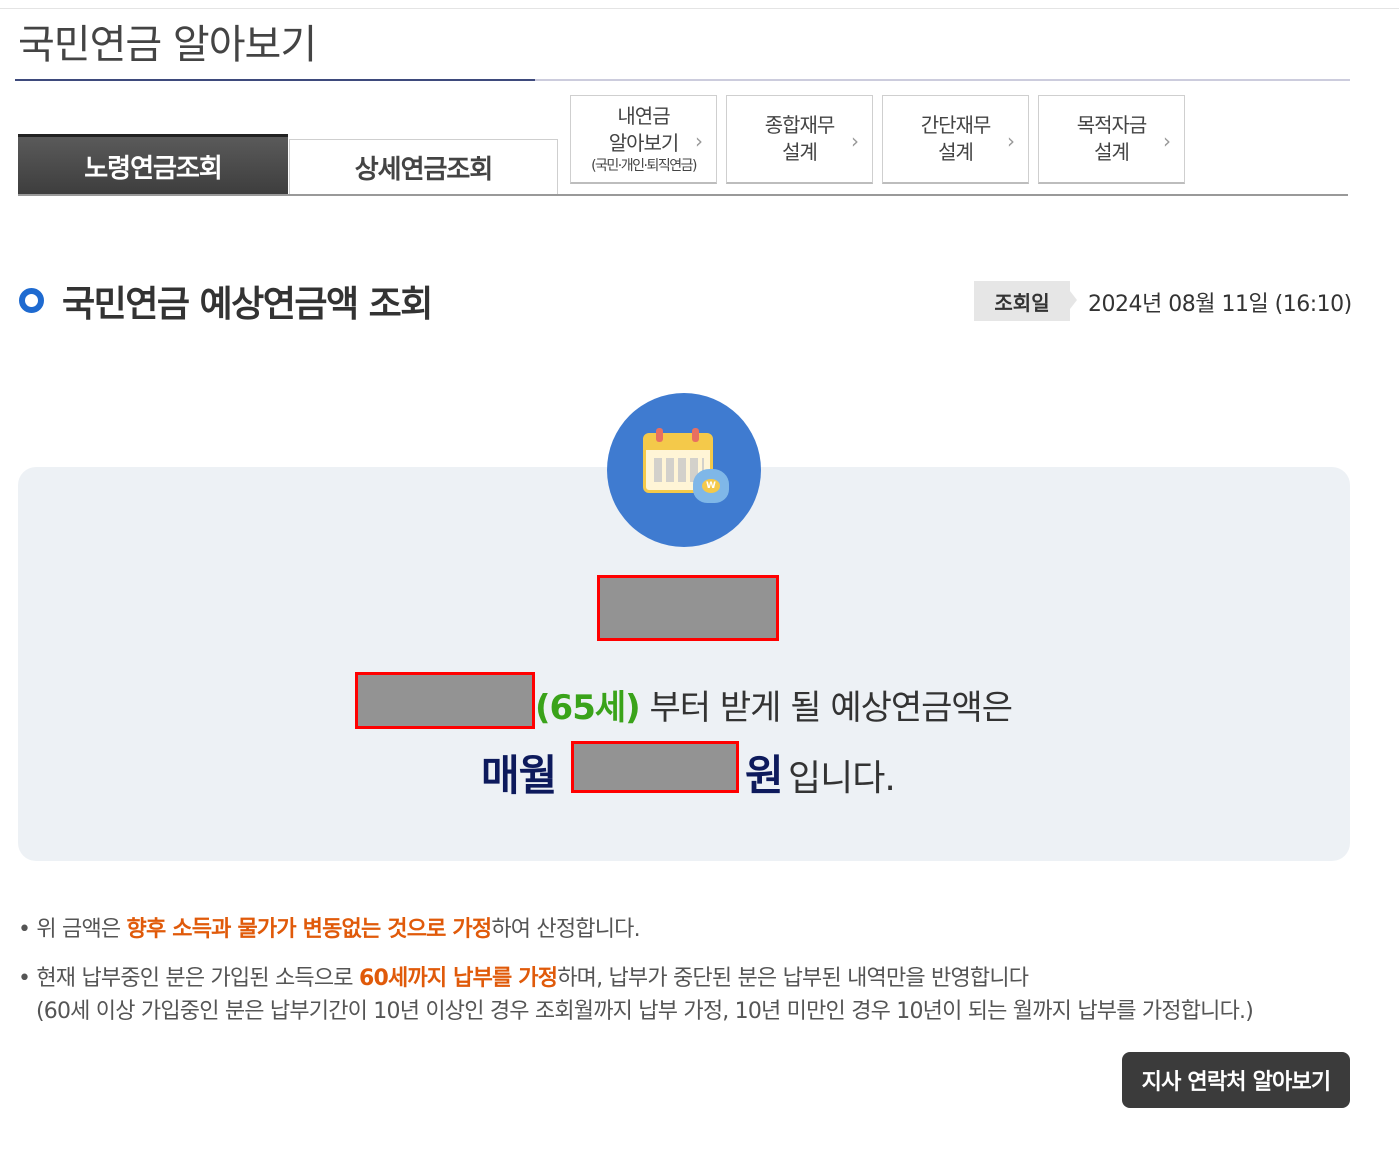 Image resolution: width=1399 pixels, height=1172 pixels. What do you see at coordinates (800, 125) in the screenshot?
I see `sub-tab-label: 종합재무` at bounding box center [800, 125].